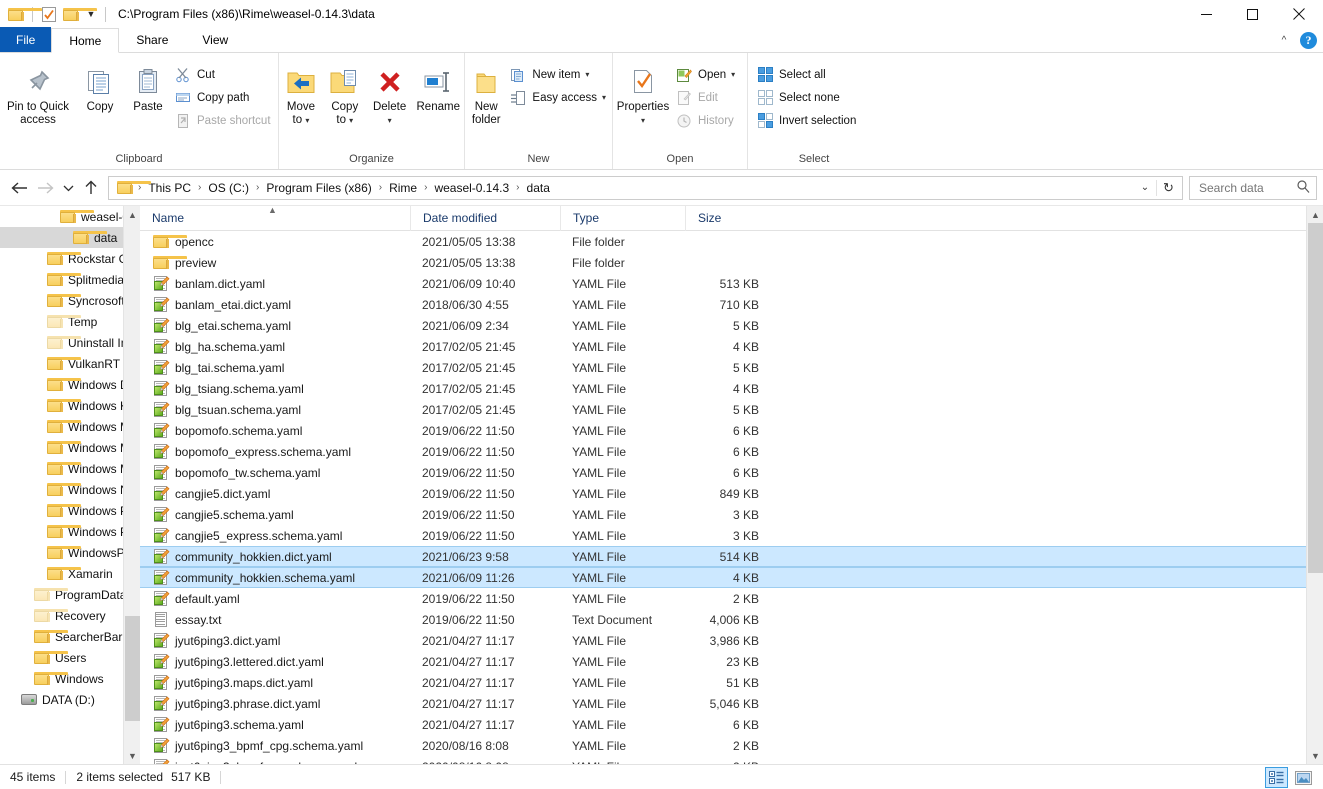 The image size is (1323, 789). Describe the element at coordinates (100, 85) in the screenshot. I see `copy-button: Copy` at that location.